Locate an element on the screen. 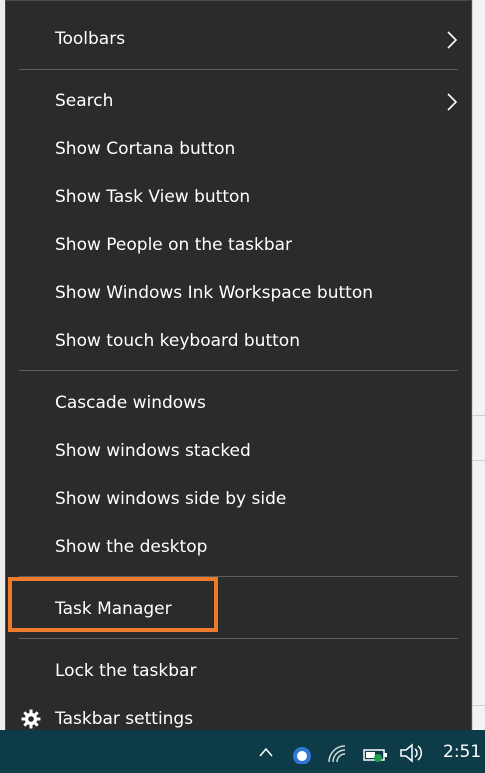 The height and width of the screenshot is (773, 485). menu-item-show-task-view-button: Show Task View button is located at coordinates (238, 197).